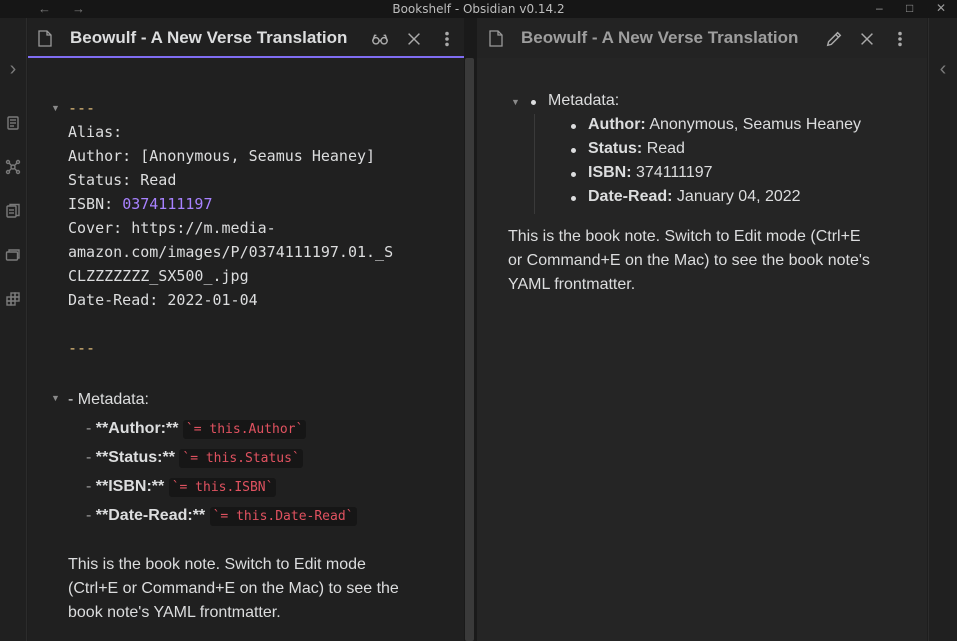  I want to click on slides-icon, so click(13, 255).